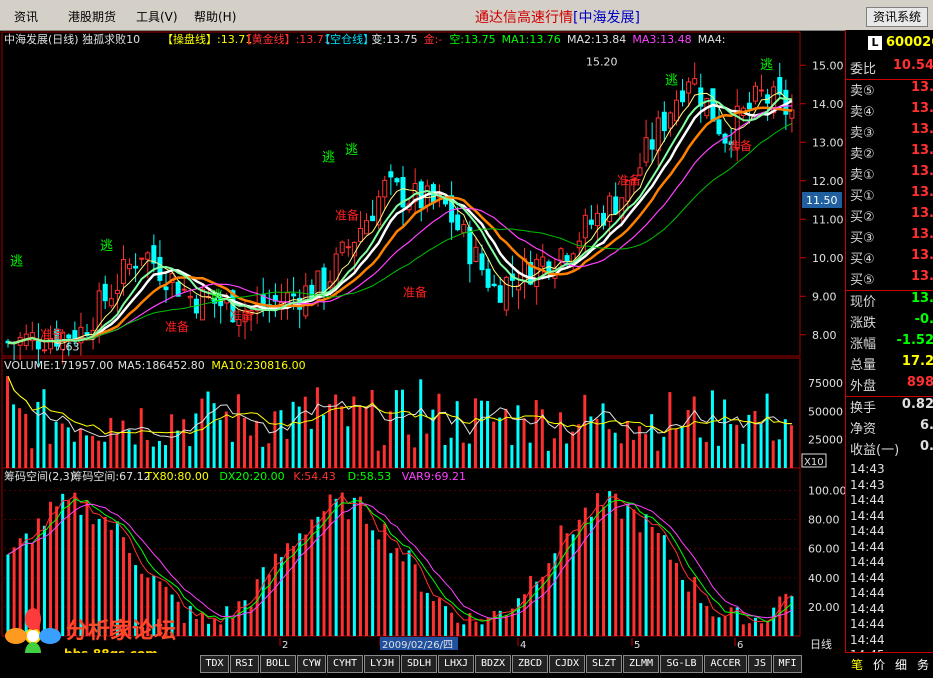 The height and width of the screenshot is (678, 933). I want to click on quote-row: 卖② 13., so click(891, 153).